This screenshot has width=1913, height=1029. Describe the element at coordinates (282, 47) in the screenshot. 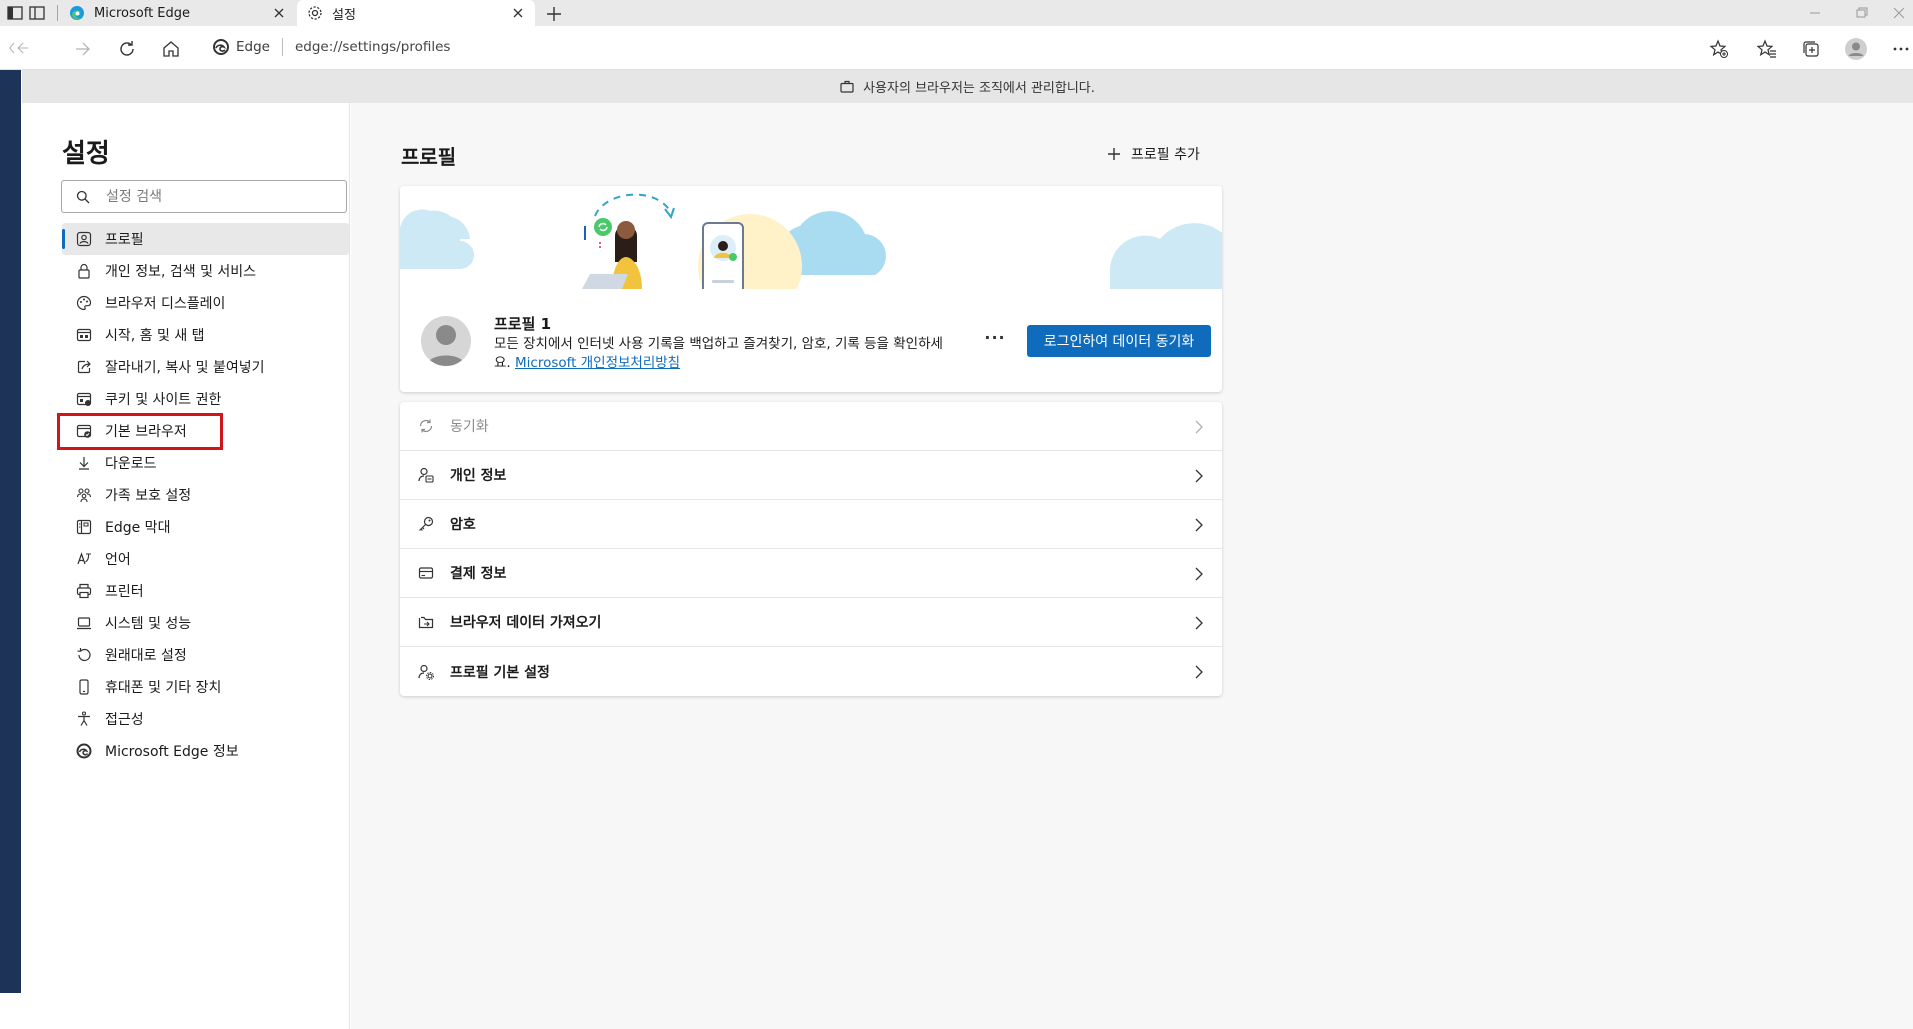

I see `url-separator` at that location.